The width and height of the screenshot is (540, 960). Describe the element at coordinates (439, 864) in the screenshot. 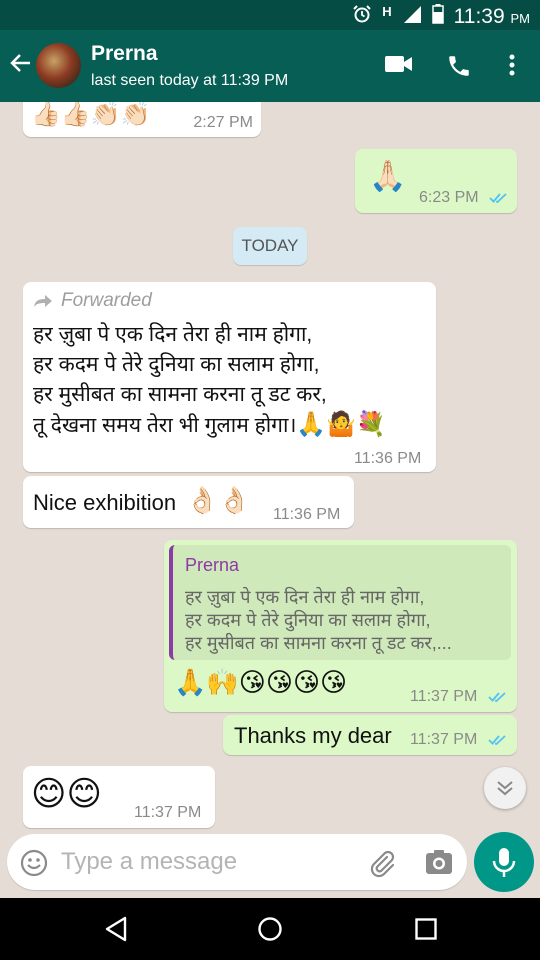

I see `camera-icon` at that location.